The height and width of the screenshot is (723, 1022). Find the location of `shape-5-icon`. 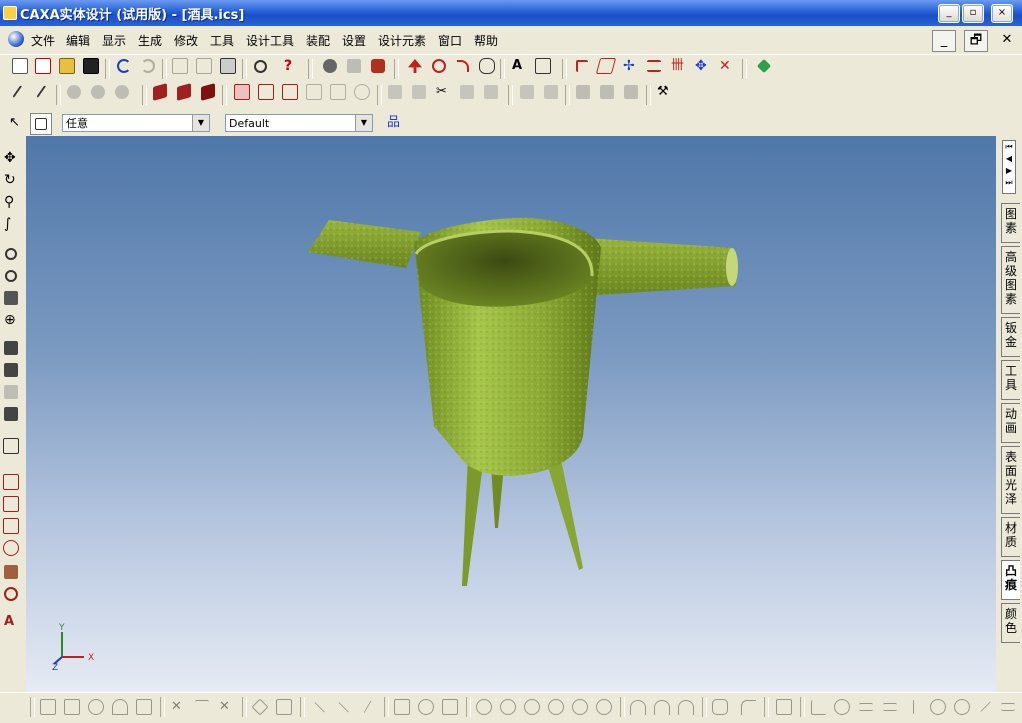

shape-5-icon is located at coordinates (11, 572).